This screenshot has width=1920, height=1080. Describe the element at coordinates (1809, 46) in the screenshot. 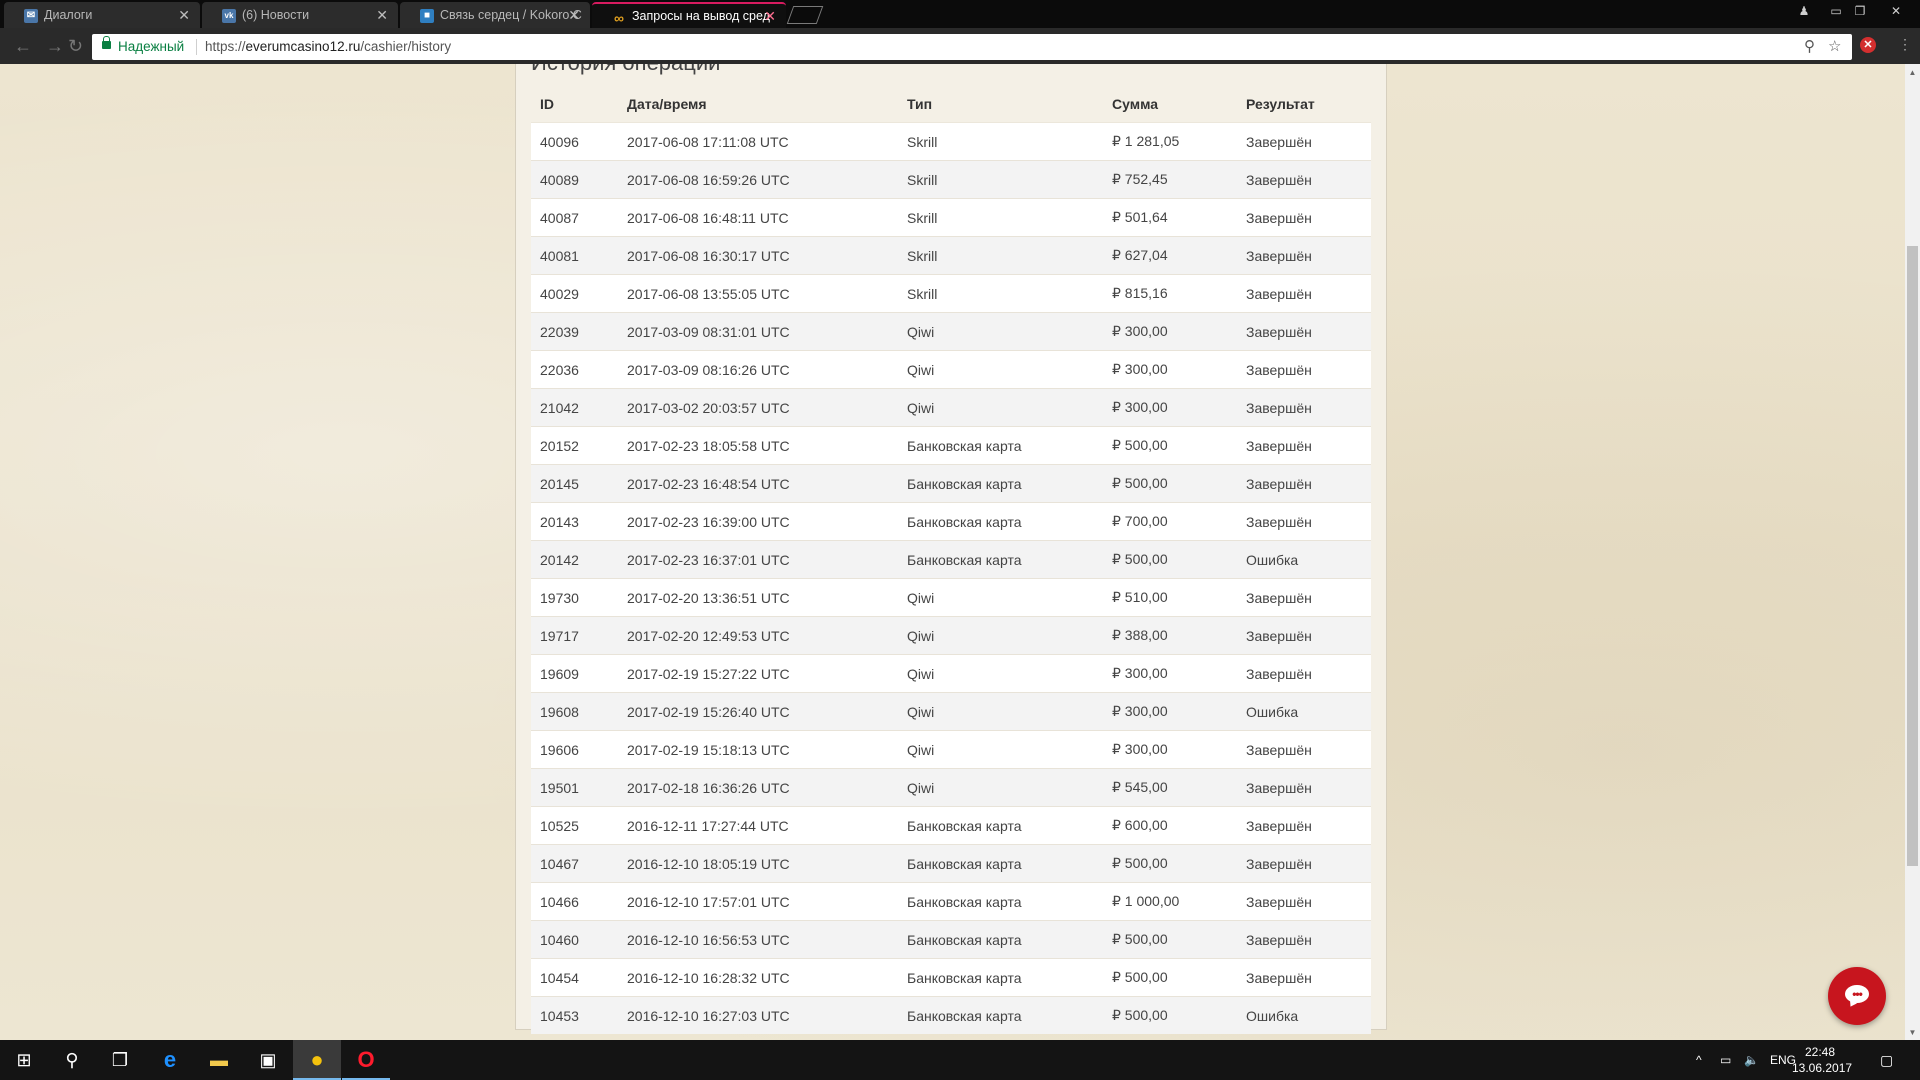

I see `zoom-icon: ⚲` at that location.